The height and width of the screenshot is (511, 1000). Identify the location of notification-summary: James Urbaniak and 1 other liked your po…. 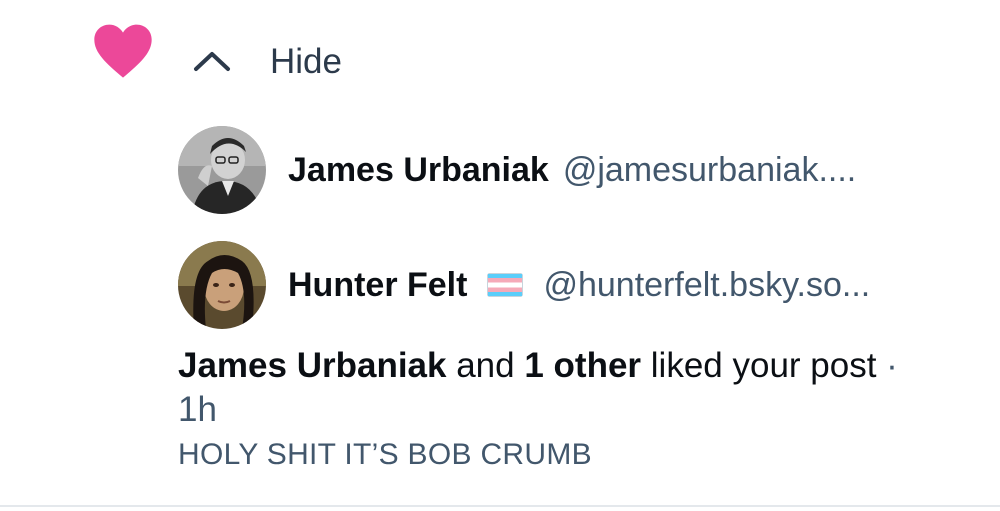
(538, 388).